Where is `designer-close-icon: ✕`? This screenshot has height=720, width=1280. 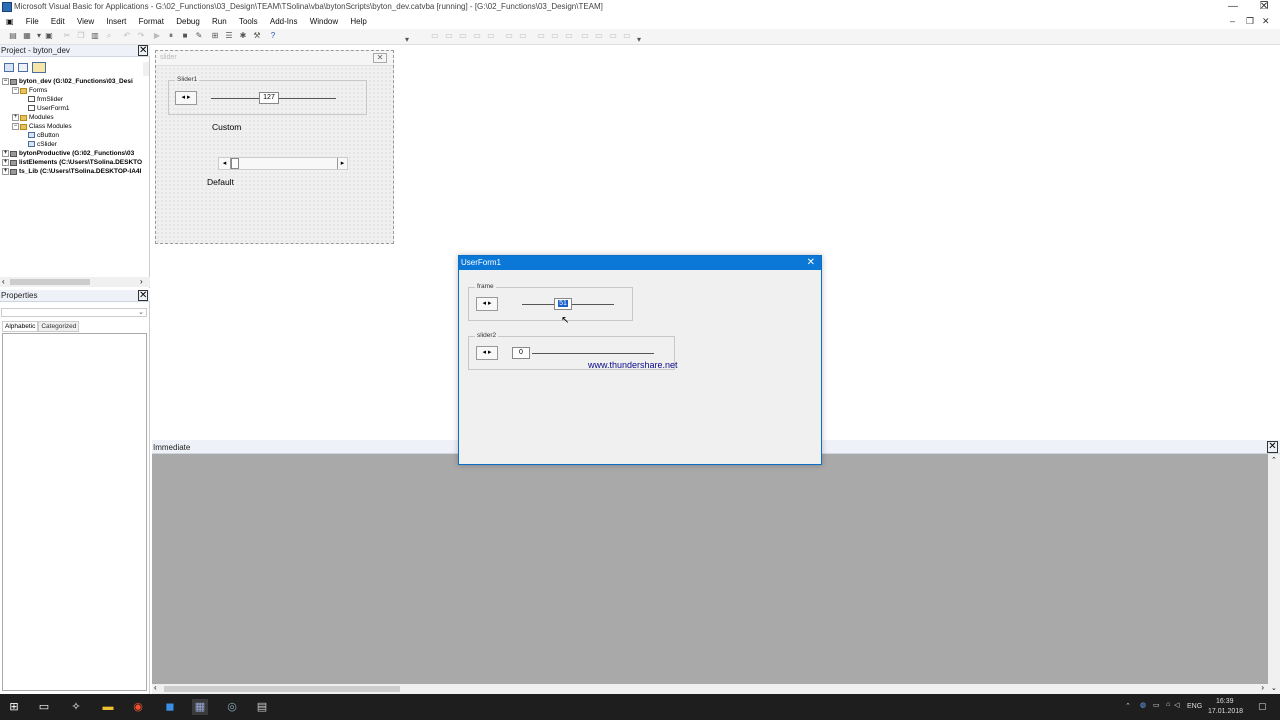 designer-close-icon: ✕ is located at coordinates (380, 58).